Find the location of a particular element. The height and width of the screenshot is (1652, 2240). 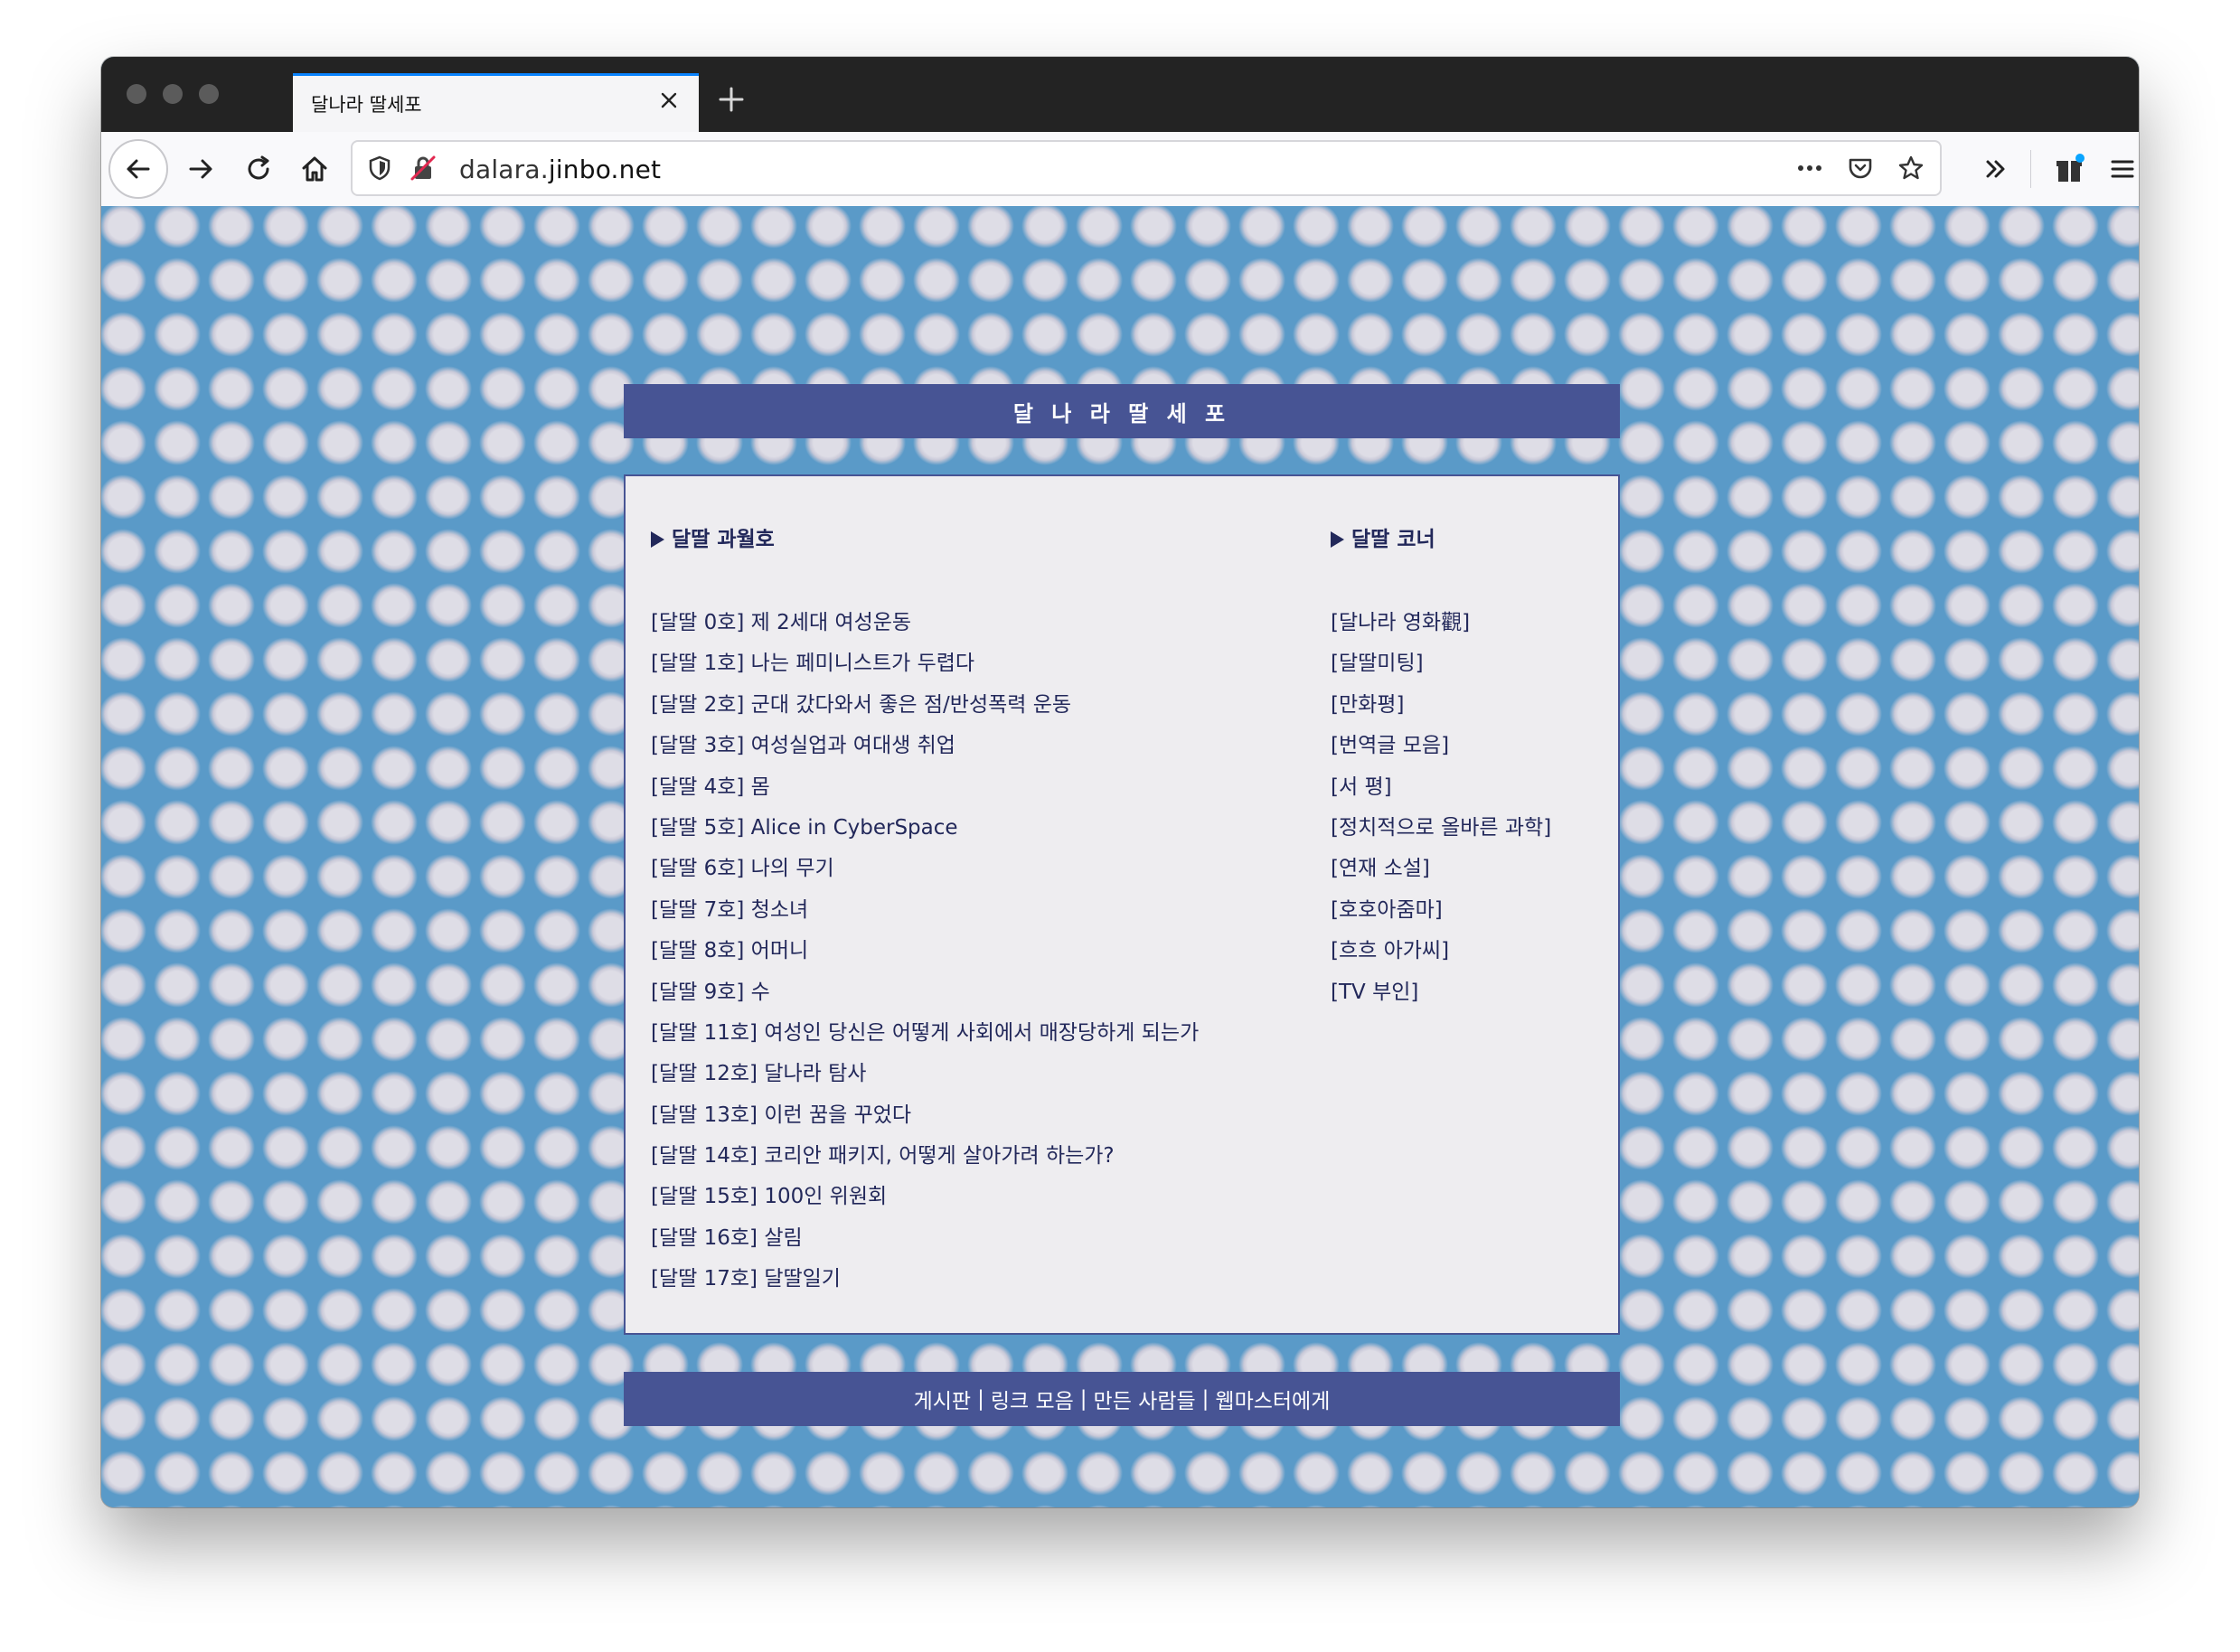

footer-link: 게시판 is located at coordinates (942, 1399).